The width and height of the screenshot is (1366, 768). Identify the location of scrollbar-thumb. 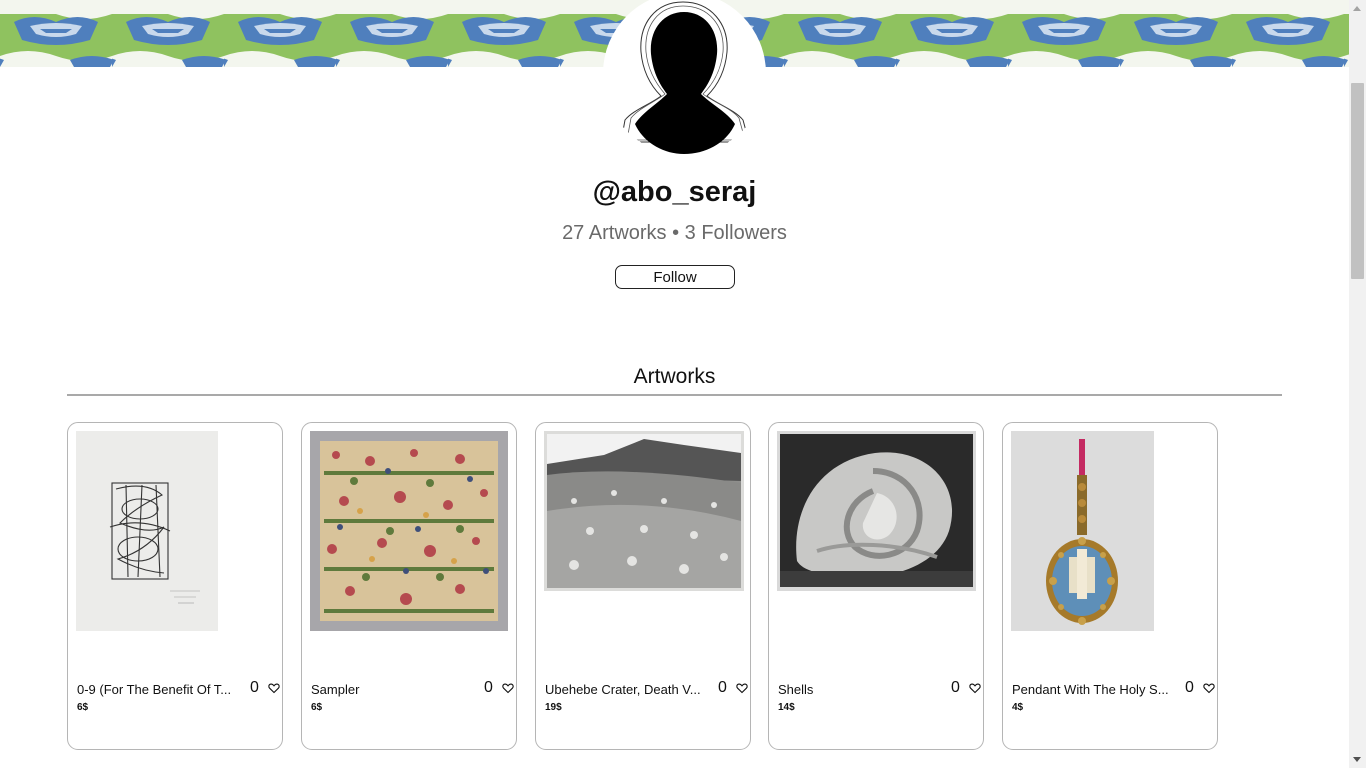
(1357, 181).